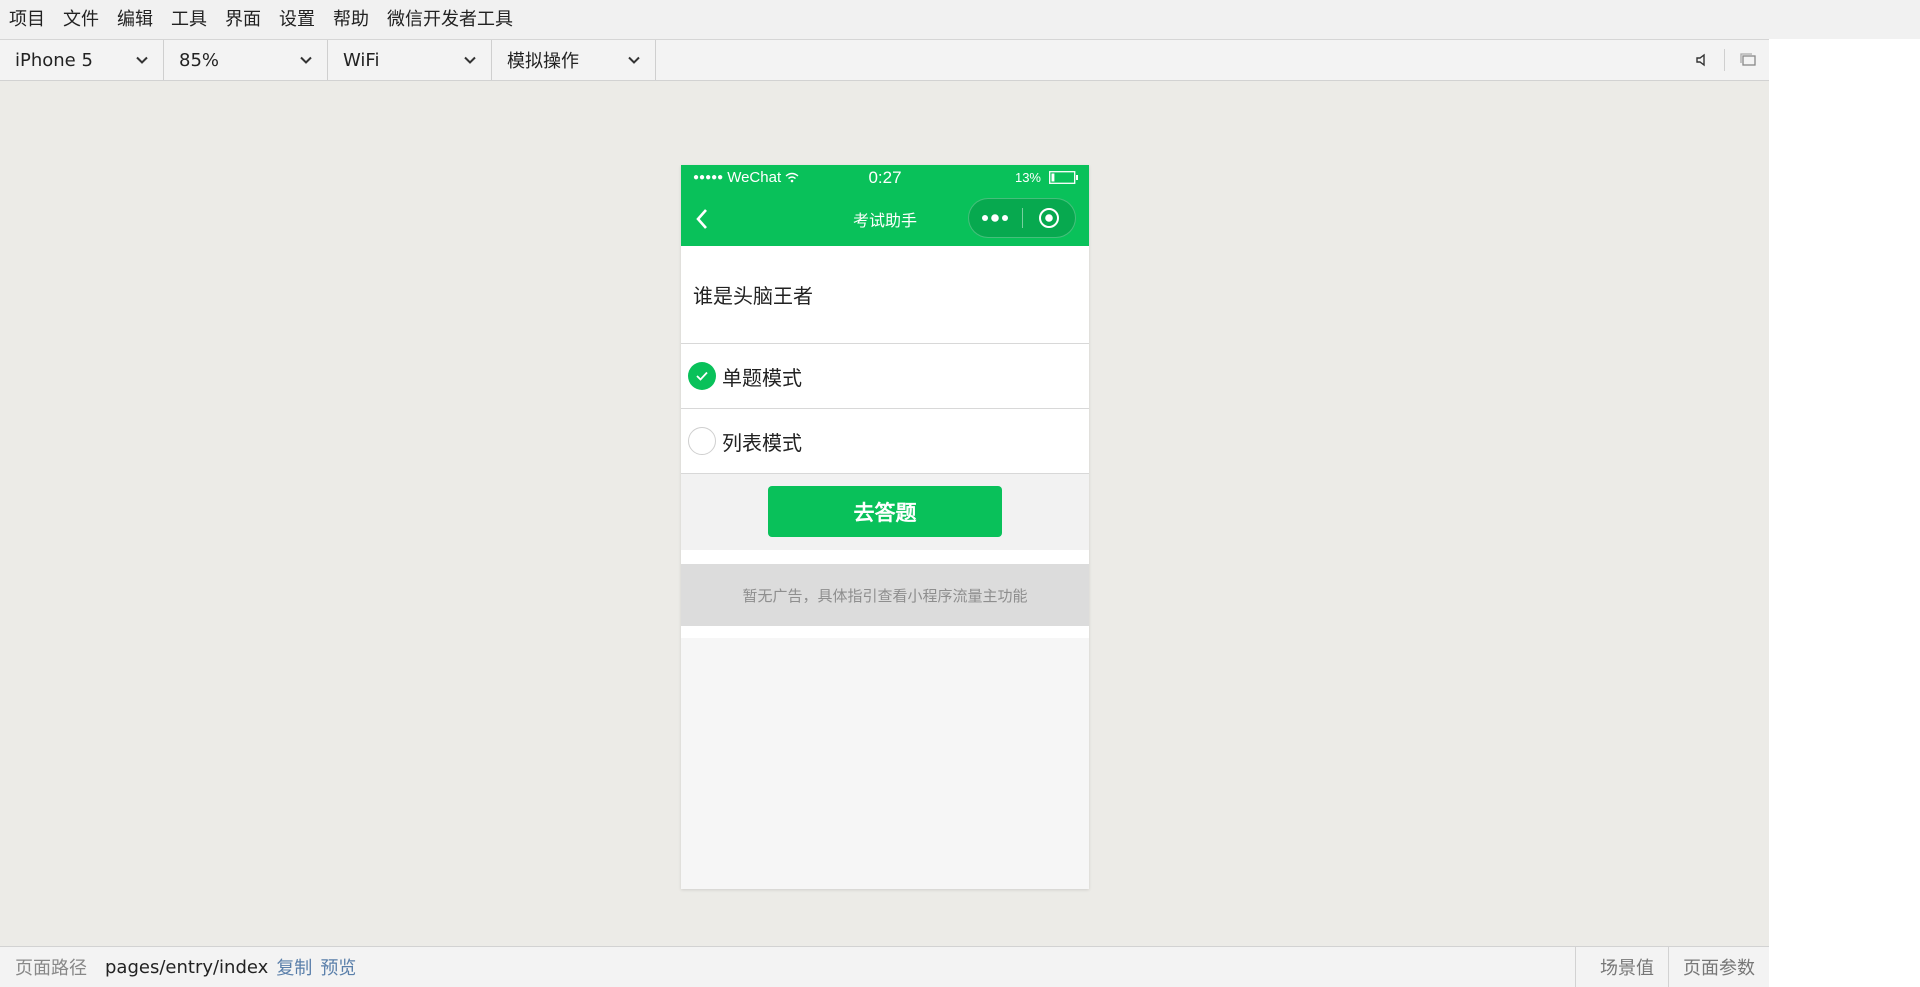  I want to click on zoom-select: 85%, so click(246, 60).